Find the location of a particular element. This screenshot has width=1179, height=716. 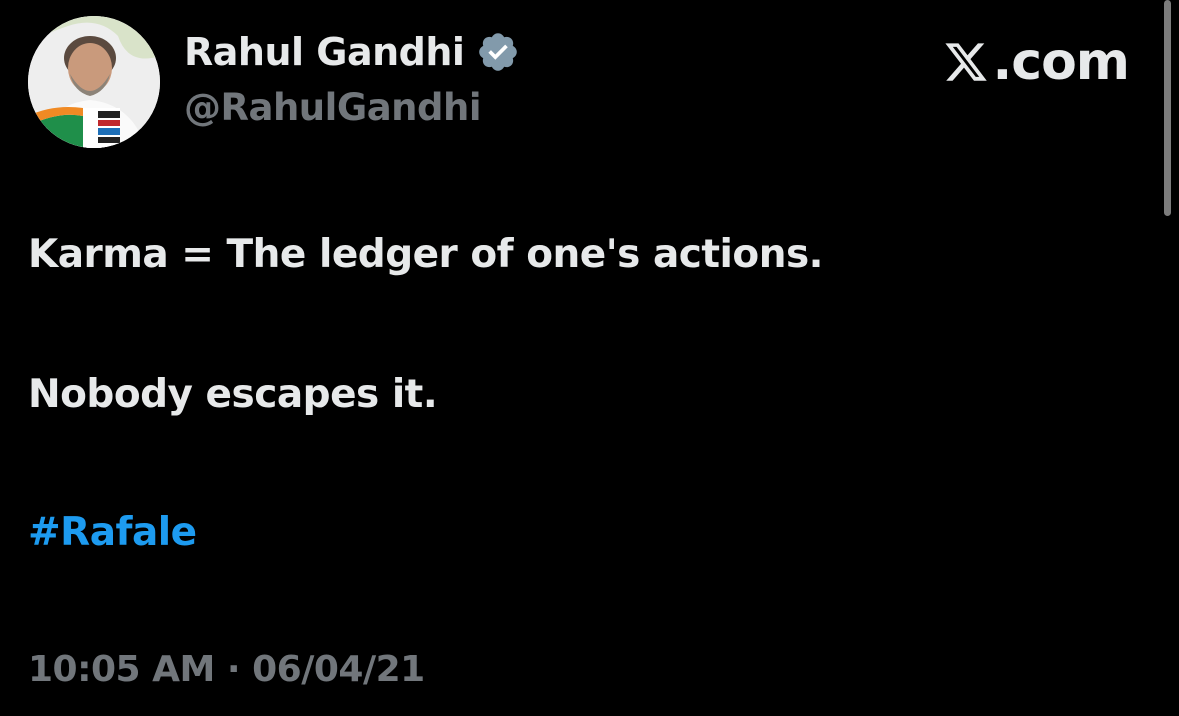

brand-watermark: .com is located at coordinates (1036, 62).